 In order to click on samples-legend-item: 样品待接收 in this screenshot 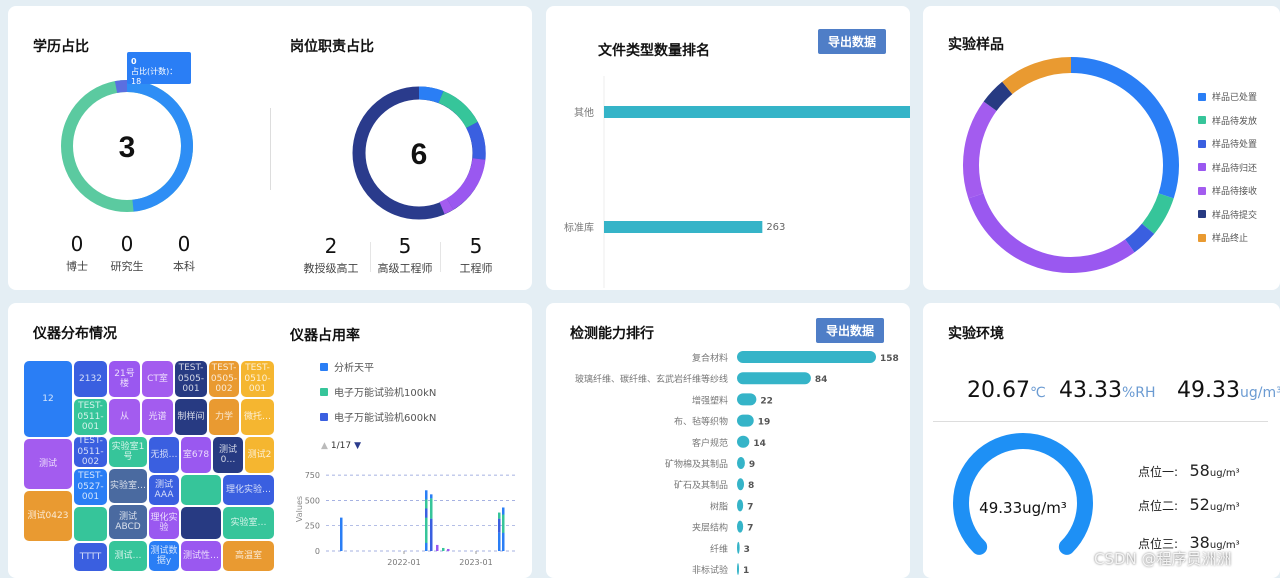, I will do `click(1227, 190)`.